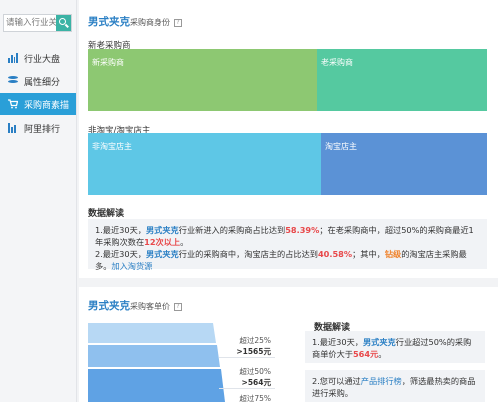 The height and width of the screenshot is (402, 498). I want to click on segment-taobao-owners: 淘宝店主, so click(404, 164).